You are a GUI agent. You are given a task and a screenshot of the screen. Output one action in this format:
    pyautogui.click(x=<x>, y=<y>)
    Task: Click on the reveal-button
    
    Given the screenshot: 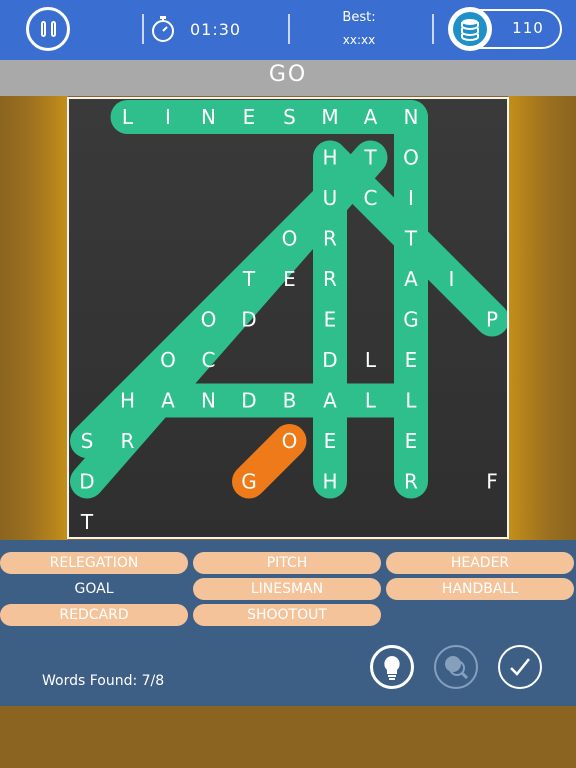 What is the action you would take?
    pyautogui.click(x=456, y=667)
    